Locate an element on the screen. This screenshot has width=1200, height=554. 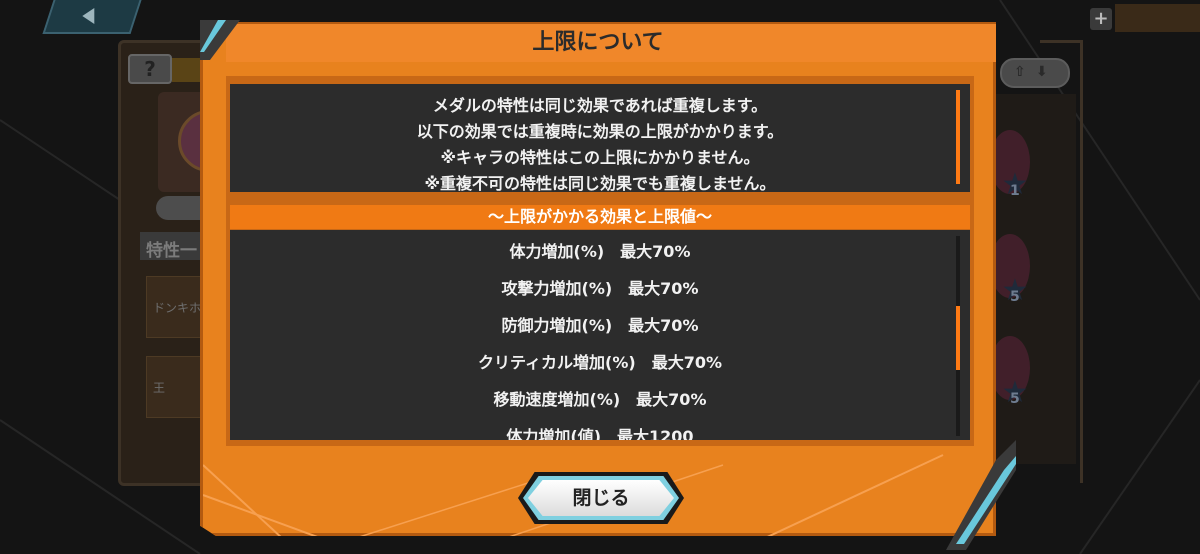
description-line: ※キャラの特性はこの上限にかかりません。 is located at coordinates (600, 157).